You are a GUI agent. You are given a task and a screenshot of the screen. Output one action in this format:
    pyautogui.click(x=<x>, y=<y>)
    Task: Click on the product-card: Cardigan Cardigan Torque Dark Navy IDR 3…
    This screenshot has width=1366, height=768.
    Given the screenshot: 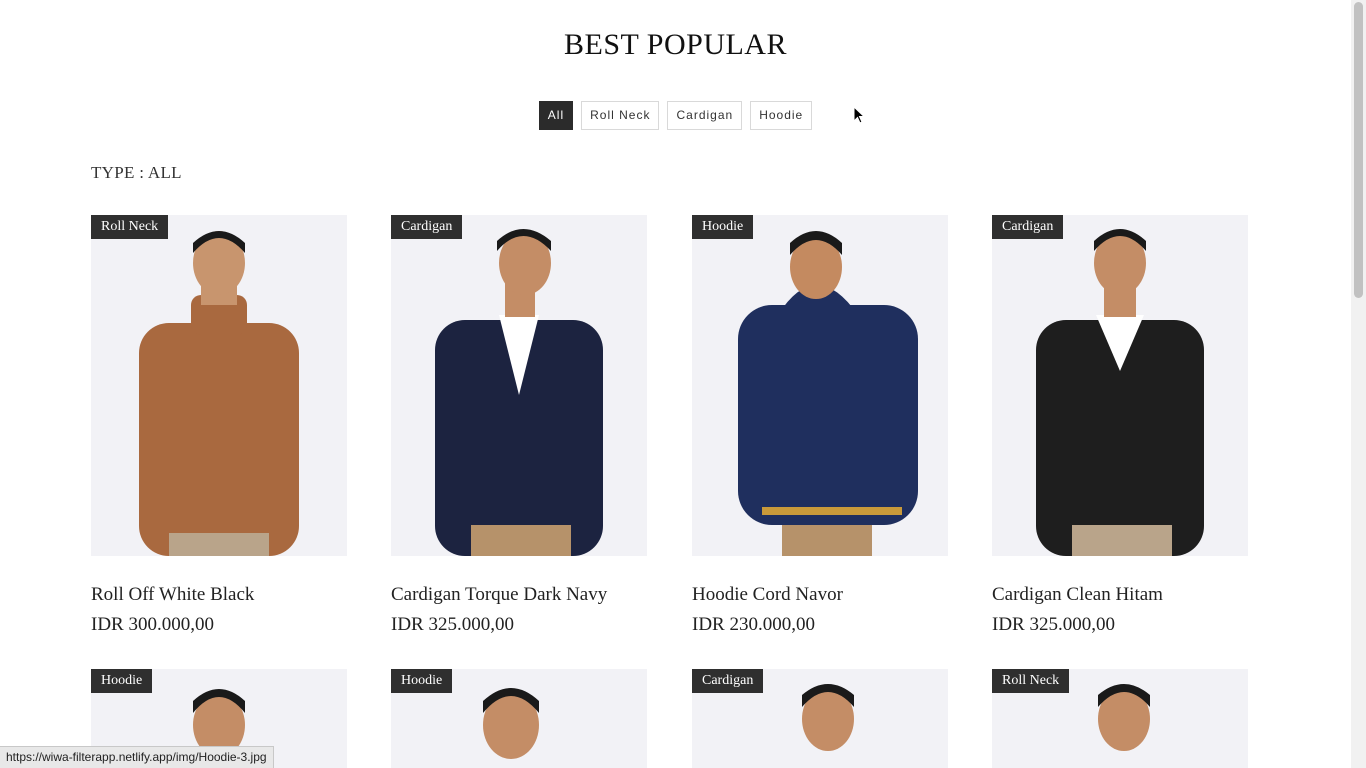 What is the action you would take?
    pyautogui.click(x=519, y=425)
    